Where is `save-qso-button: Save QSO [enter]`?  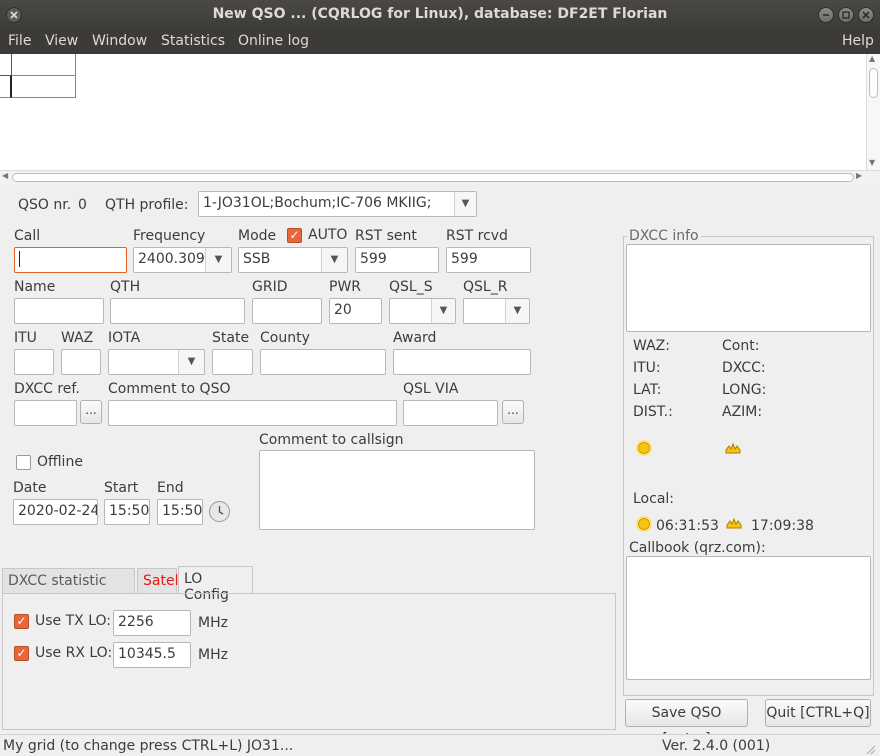 save-qso-button: Save QSO [enter] is located at coordinates (686, 723).